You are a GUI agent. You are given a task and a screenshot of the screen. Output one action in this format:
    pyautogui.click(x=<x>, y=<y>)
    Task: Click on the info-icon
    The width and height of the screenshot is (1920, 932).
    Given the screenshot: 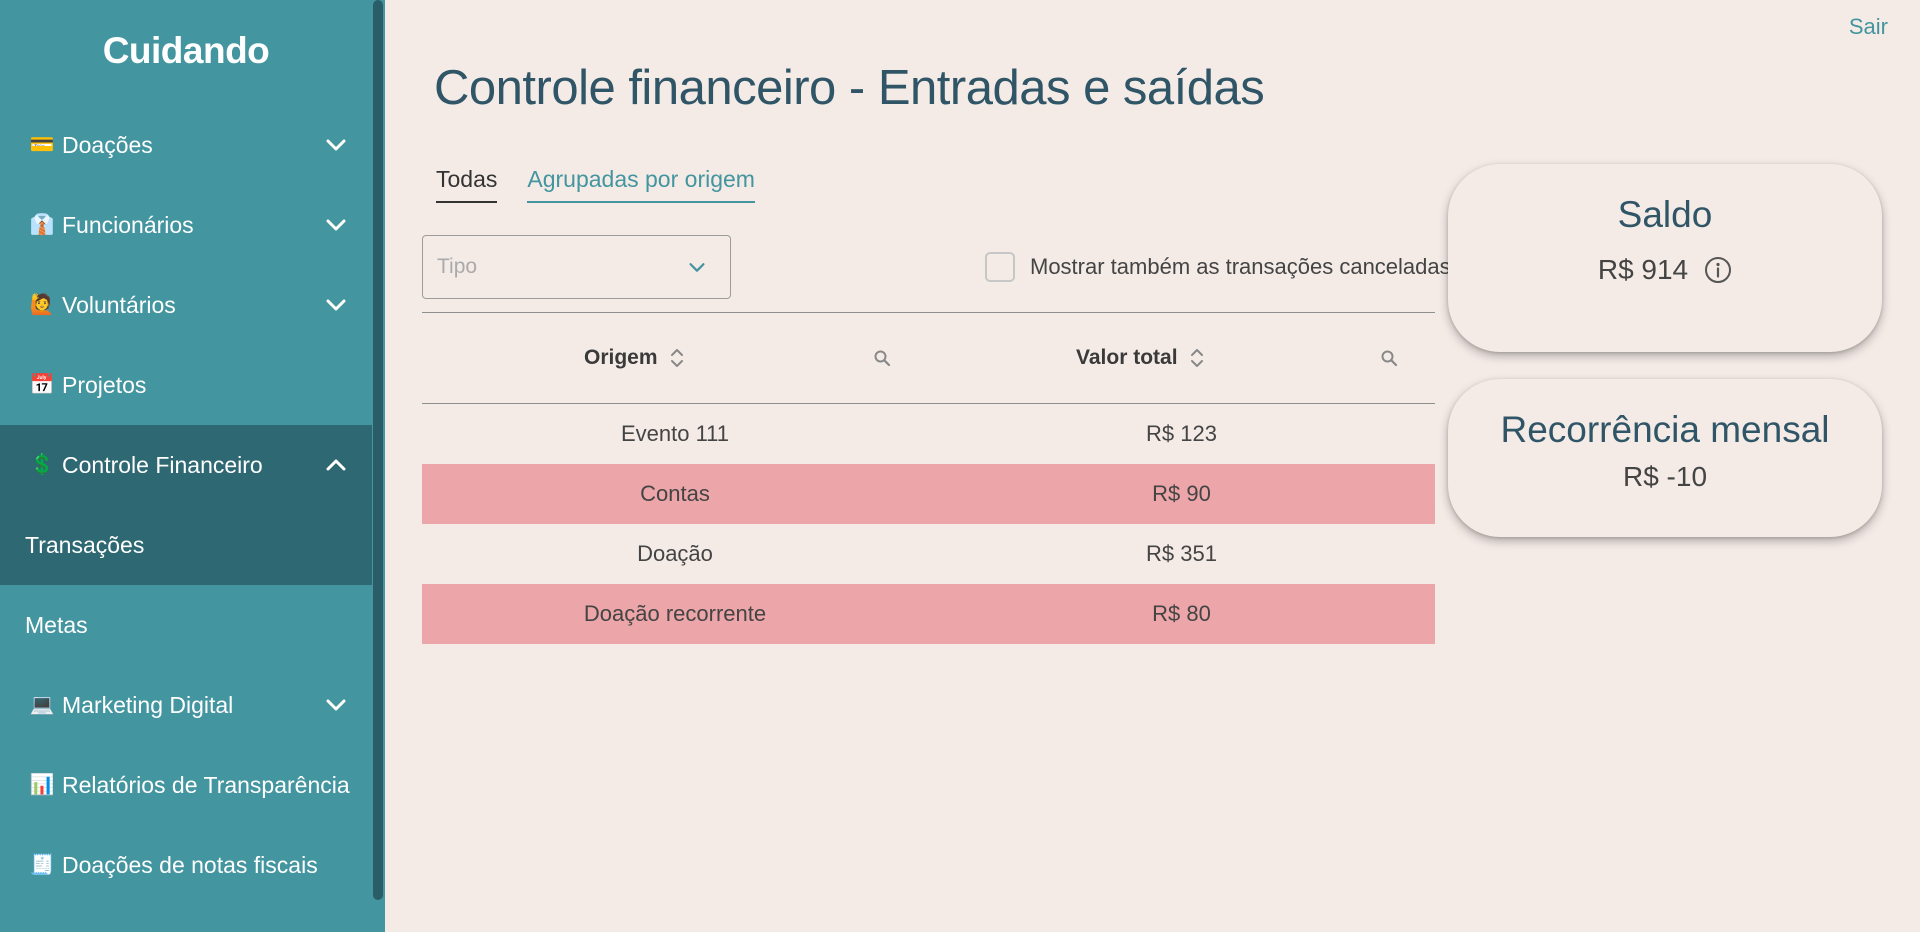 What is the action you would take?
    pyautogui.click(x=1718, y=270)
    